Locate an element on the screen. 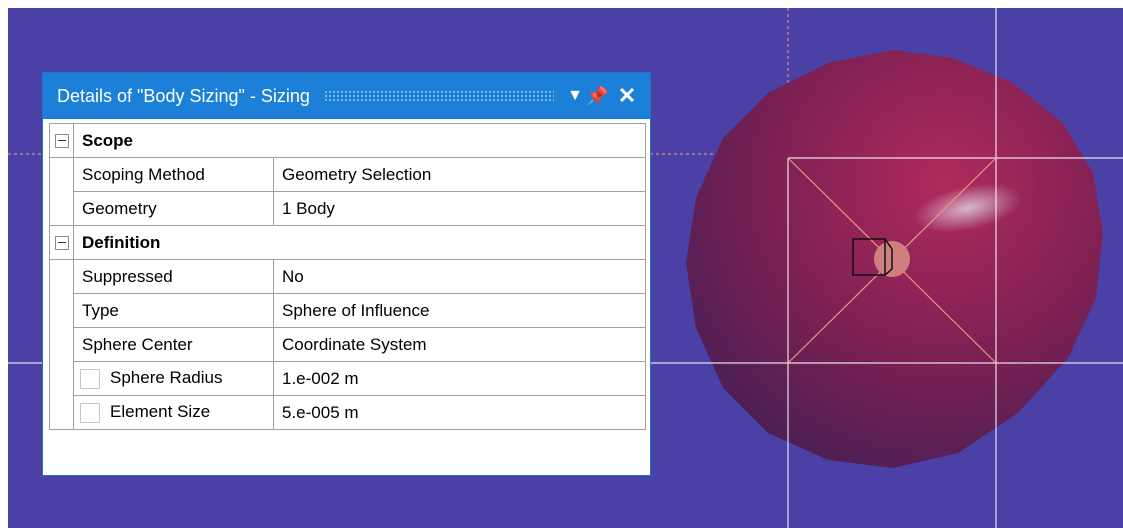 The image size is (1123, 528). row-type: Type Sphere of Influence is located at coordinates (347, 310).